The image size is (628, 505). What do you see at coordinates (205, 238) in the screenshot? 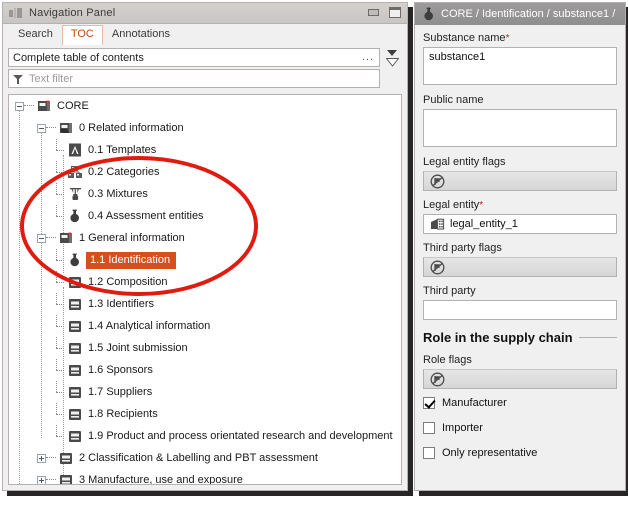
I see `tree-node-1: 1 General information` at bounding box center [205, 238].